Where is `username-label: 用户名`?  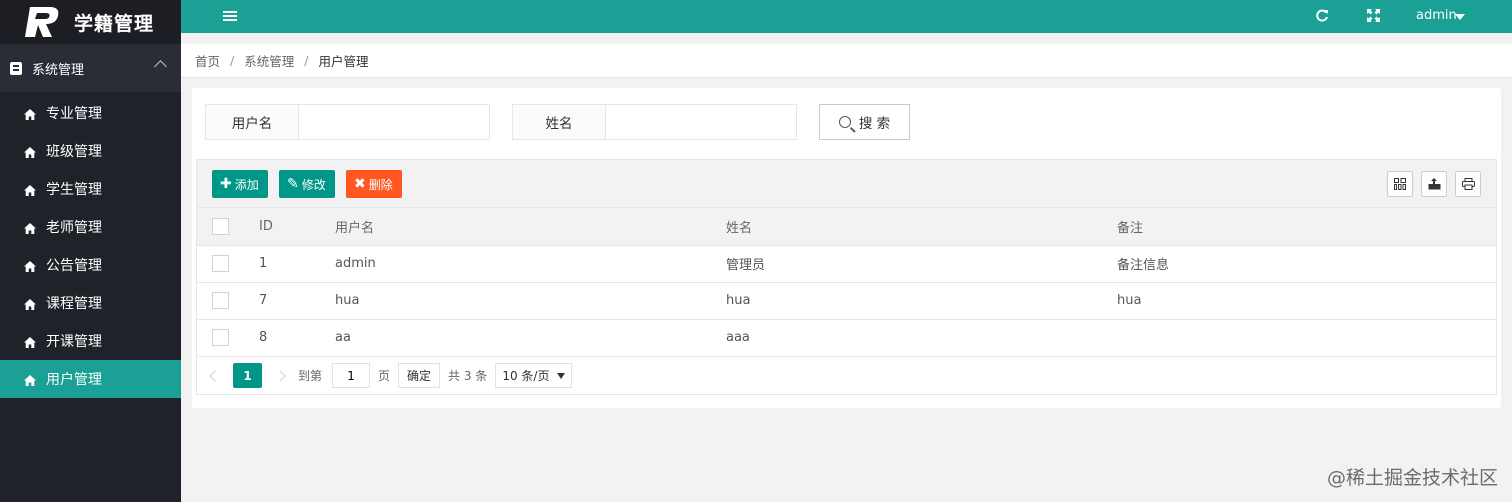 username-label: 用户名 is located at coordinates (252, 122).